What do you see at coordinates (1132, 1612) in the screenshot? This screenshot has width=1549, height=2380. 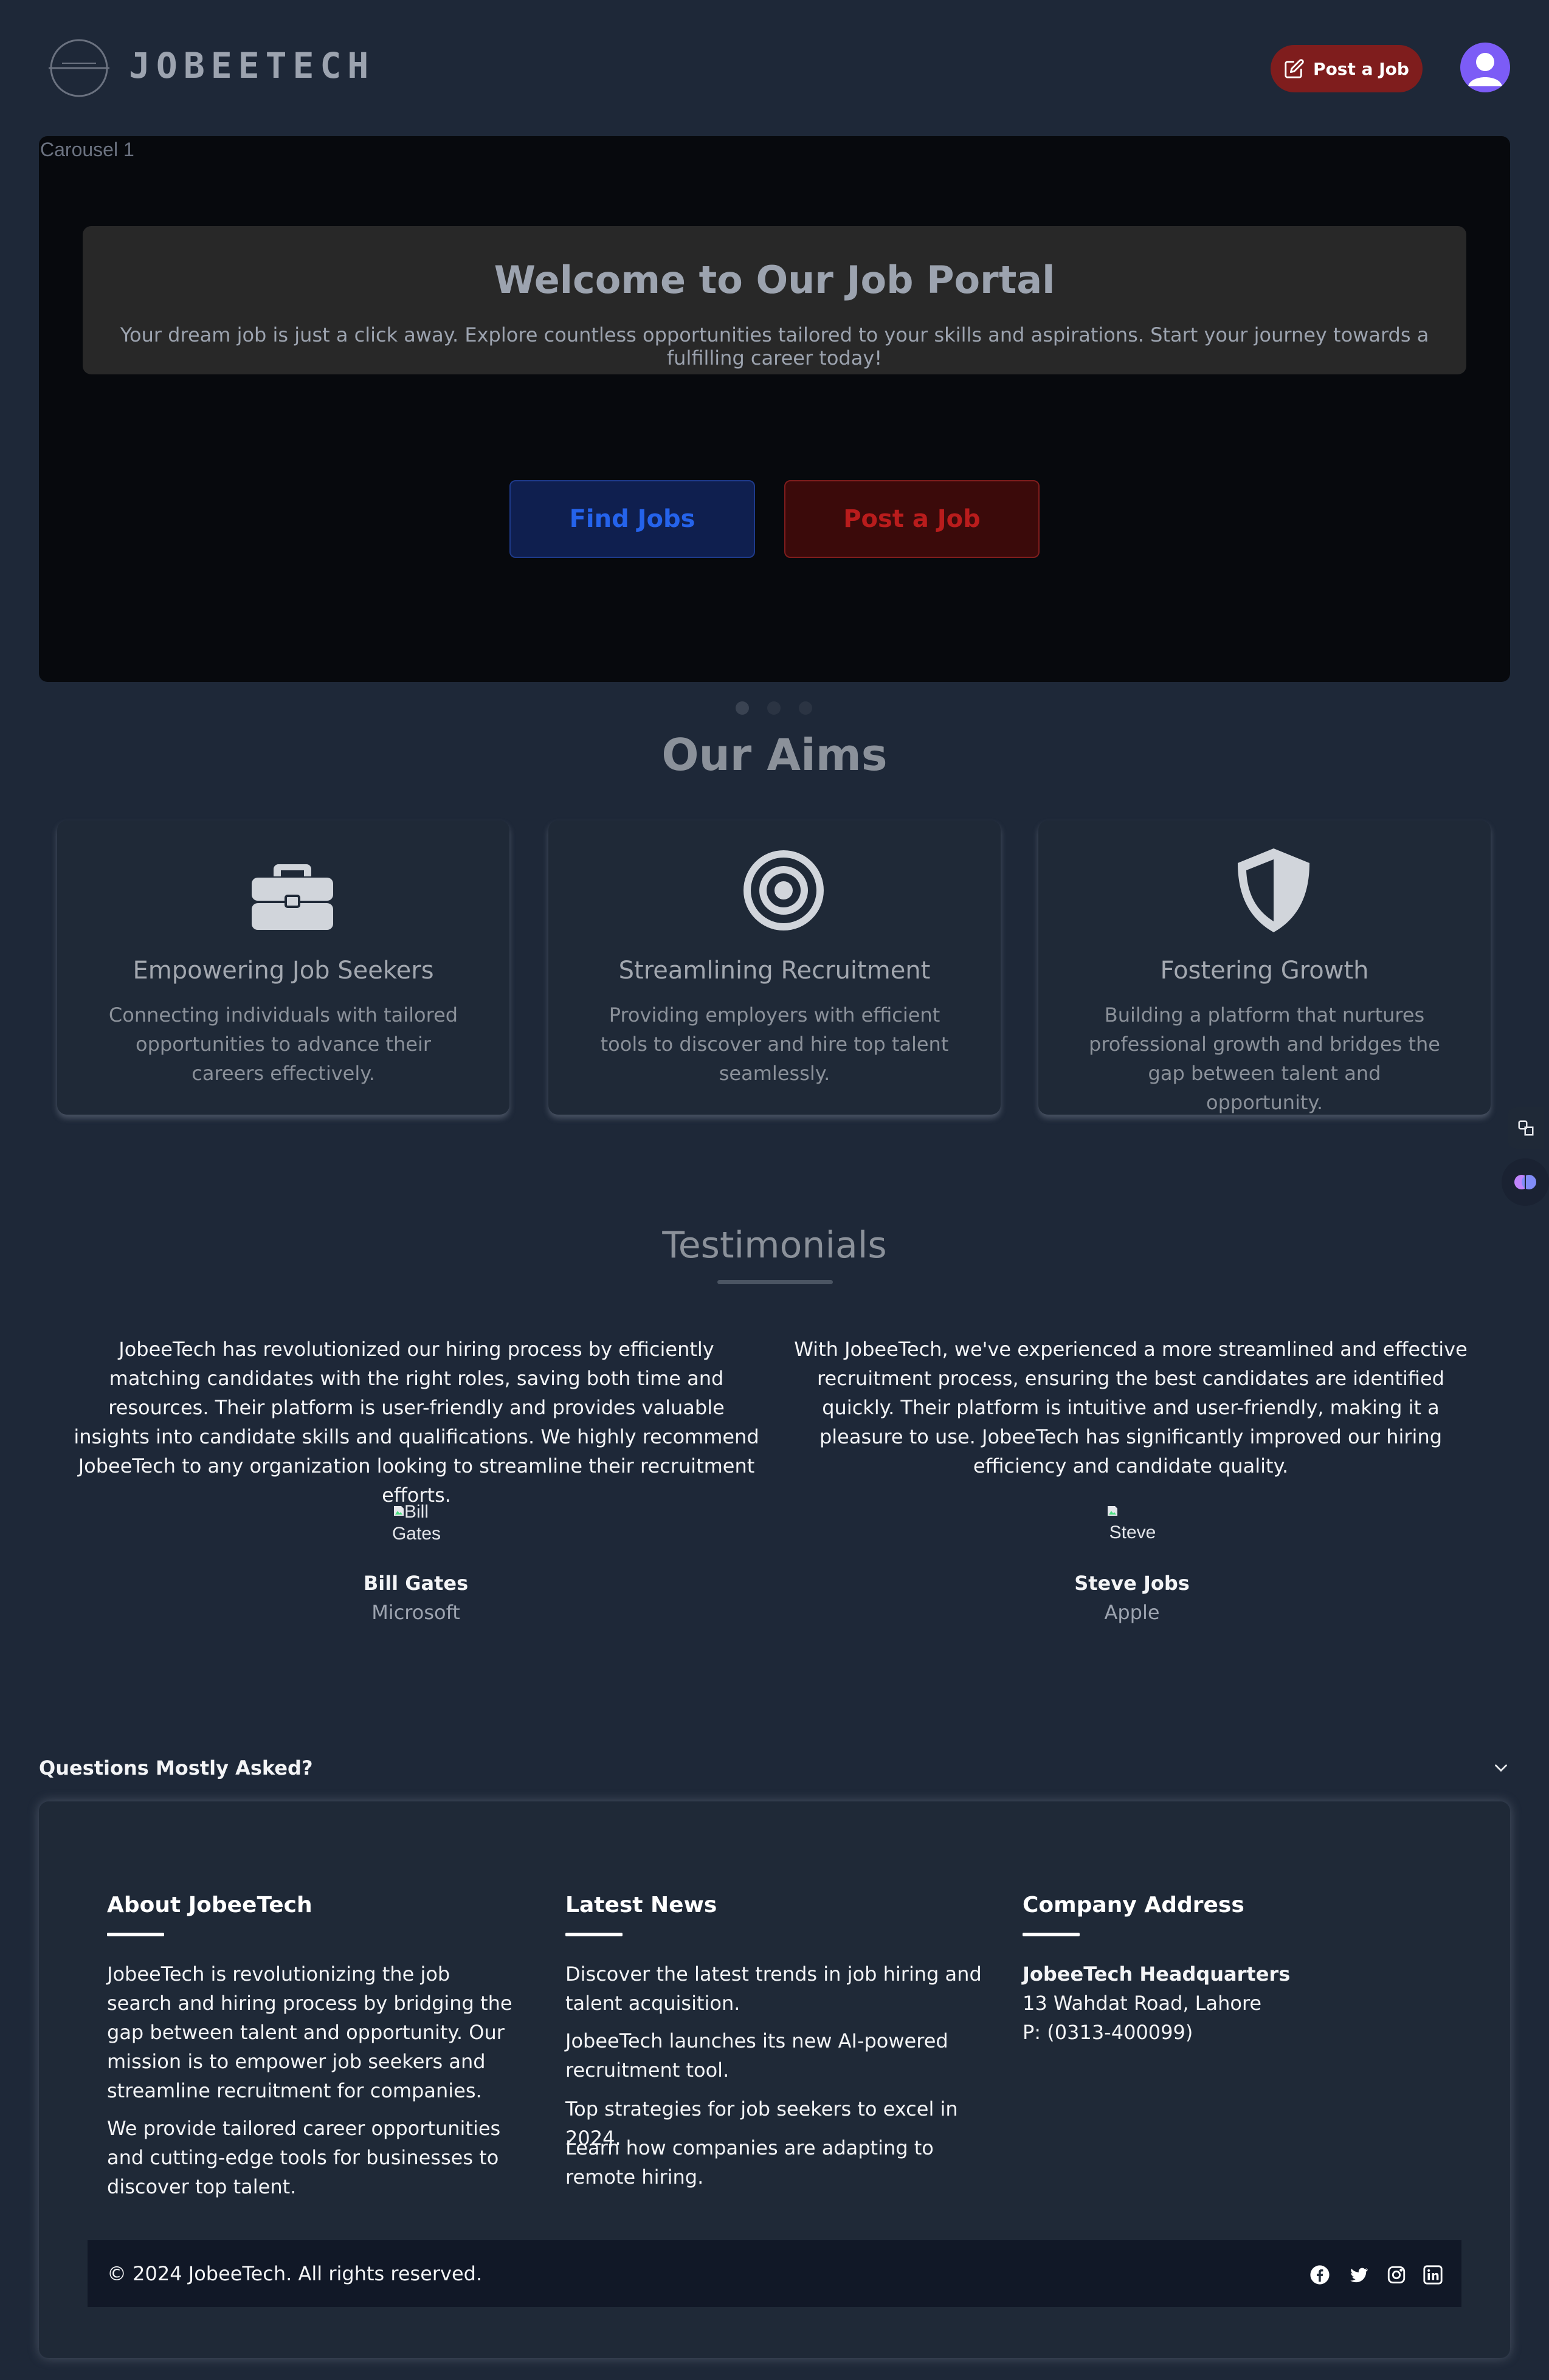 I see `testimonial-company: Apple` at bounding box center [1132, 1612].